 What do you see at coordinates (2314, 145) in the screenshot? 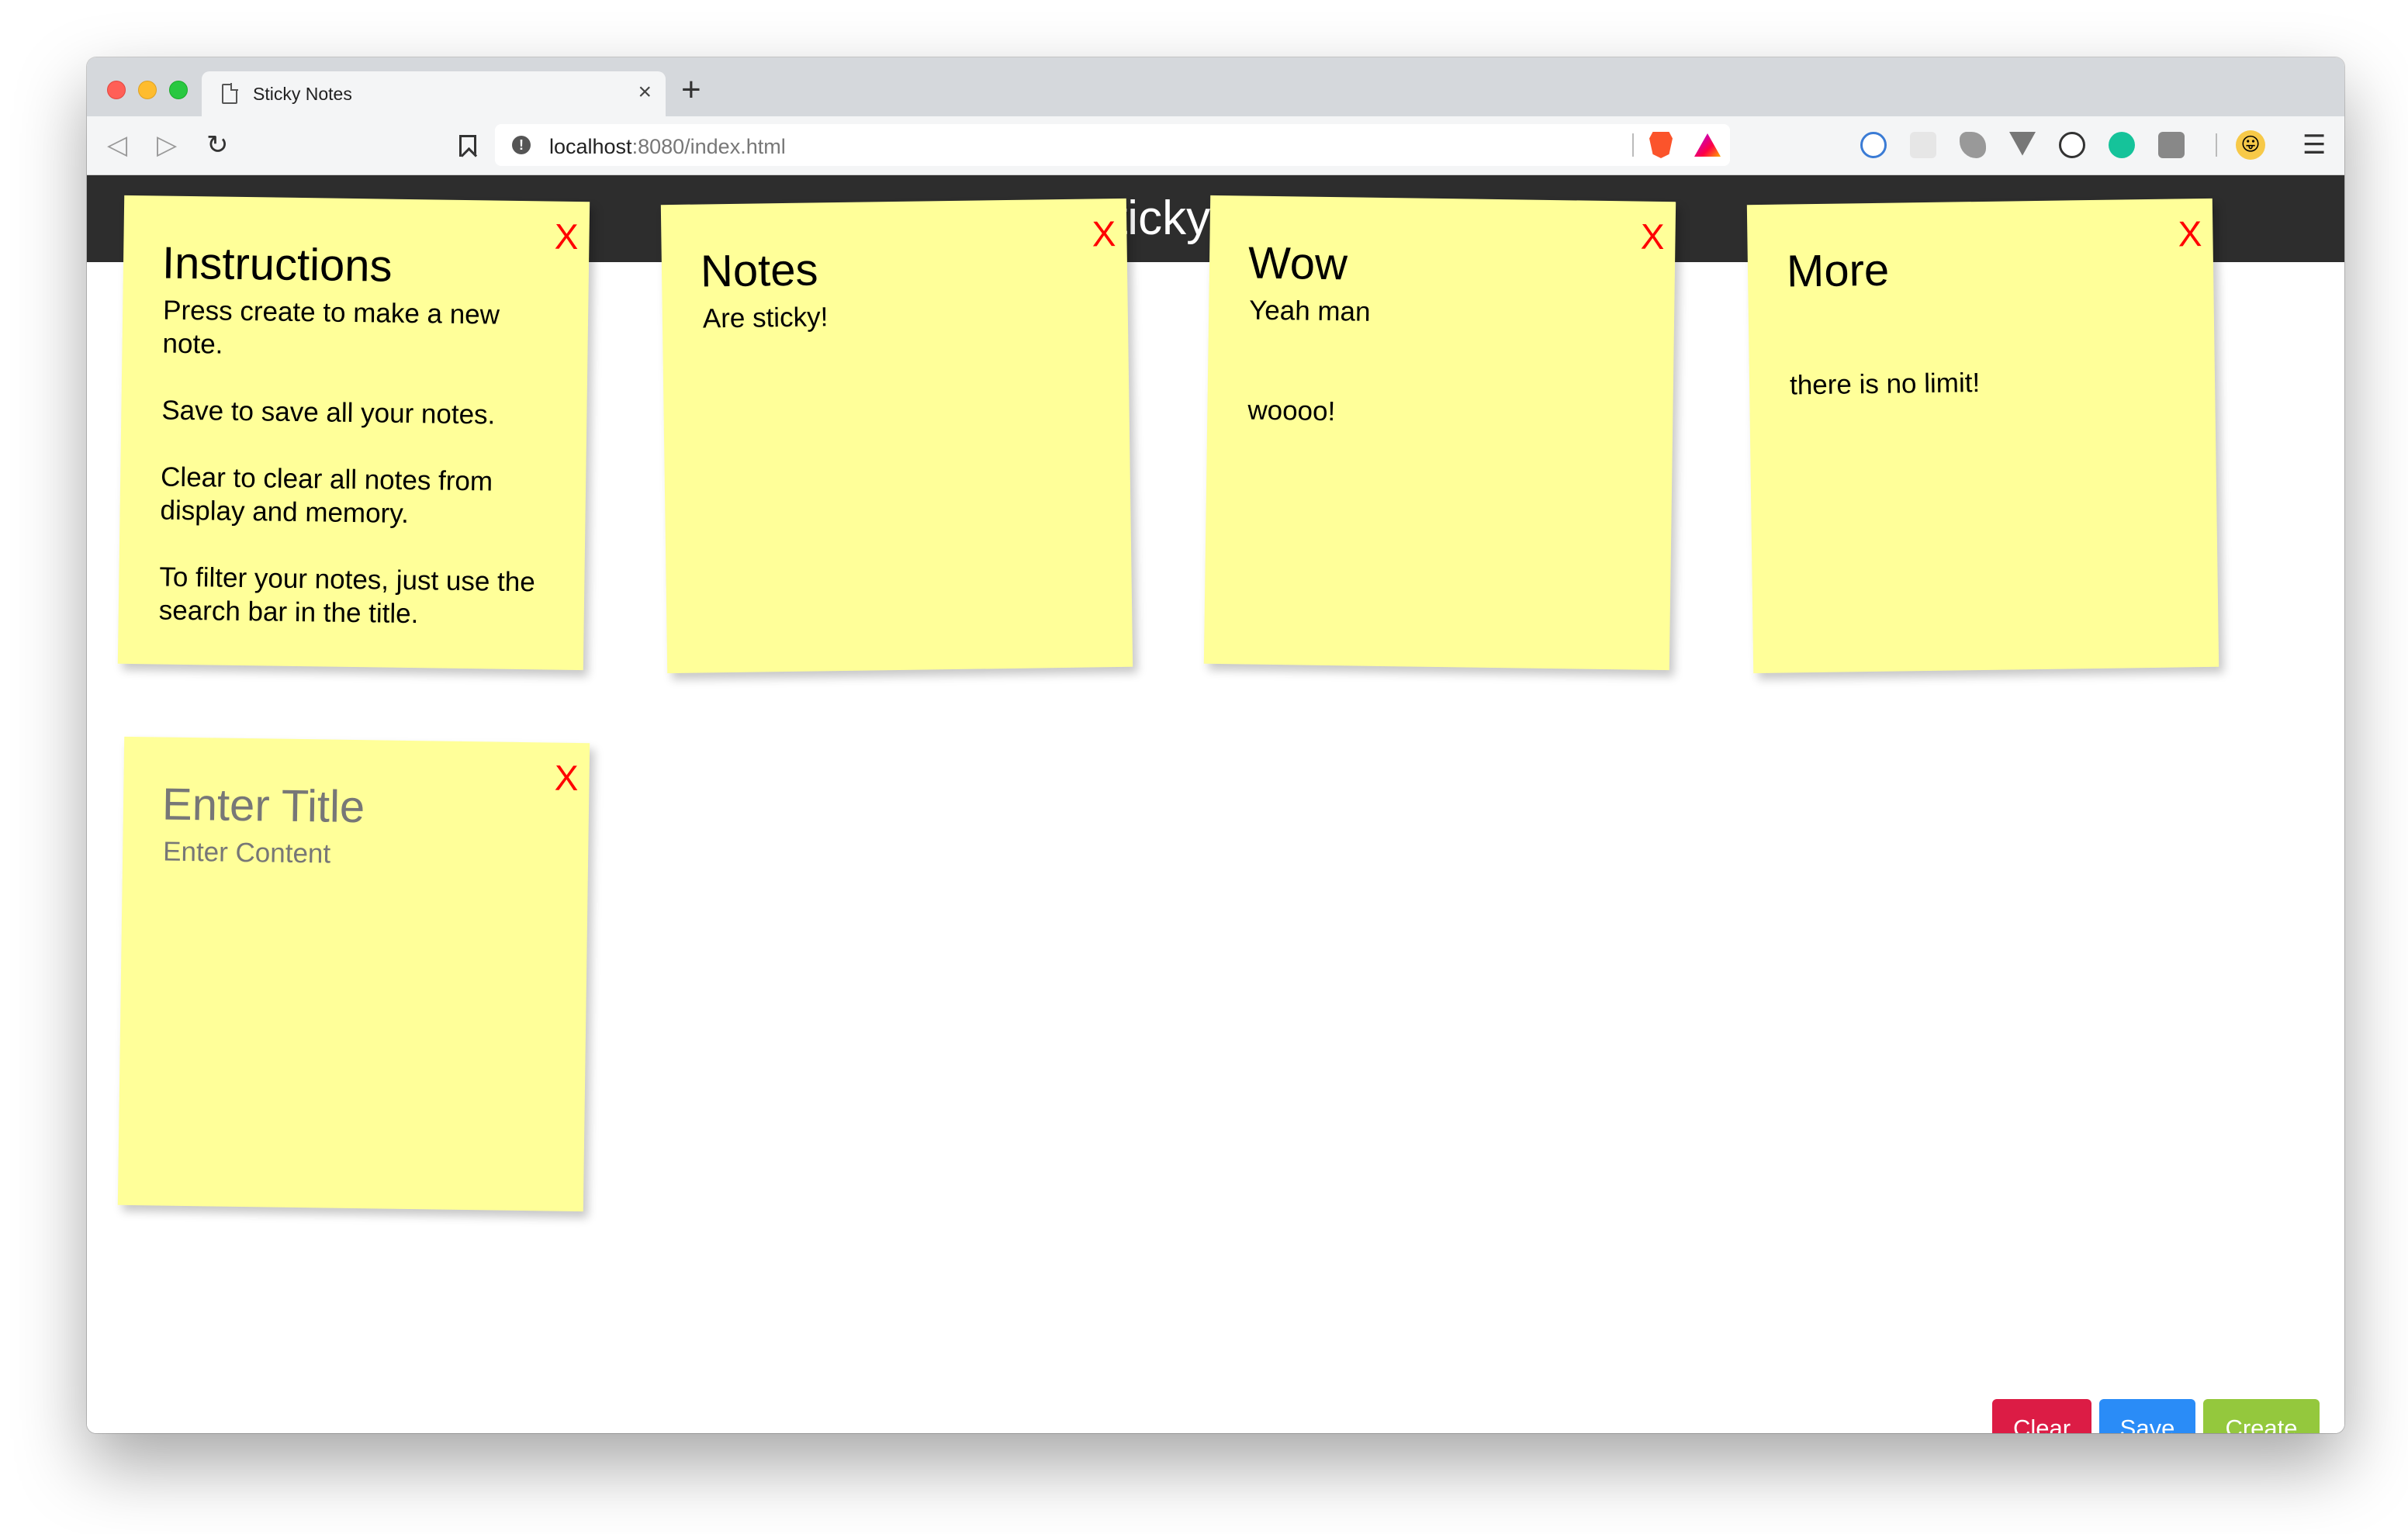
I see `menu-icon: ☰` at bounding box center [2314, 145].